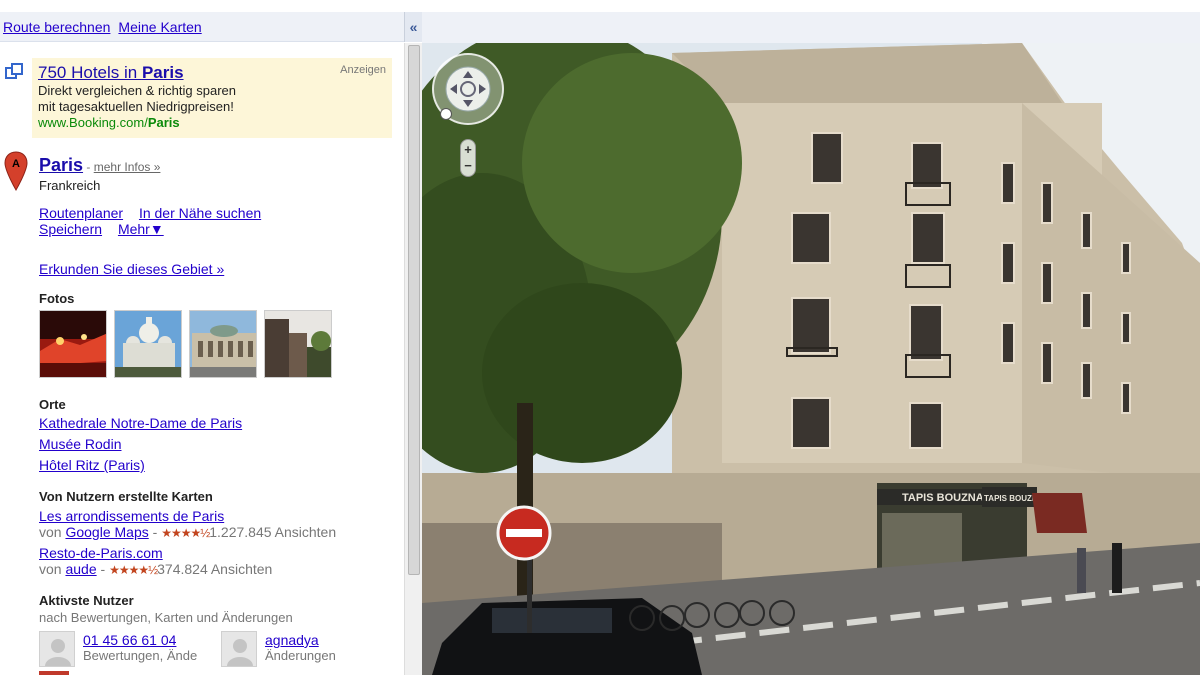 The height and width of the screenshot is (675, 1200). What do you see at coordinates (54, 673) in the screenshot?
I see `next-avatar-edge` at bounding box center [54, 673].